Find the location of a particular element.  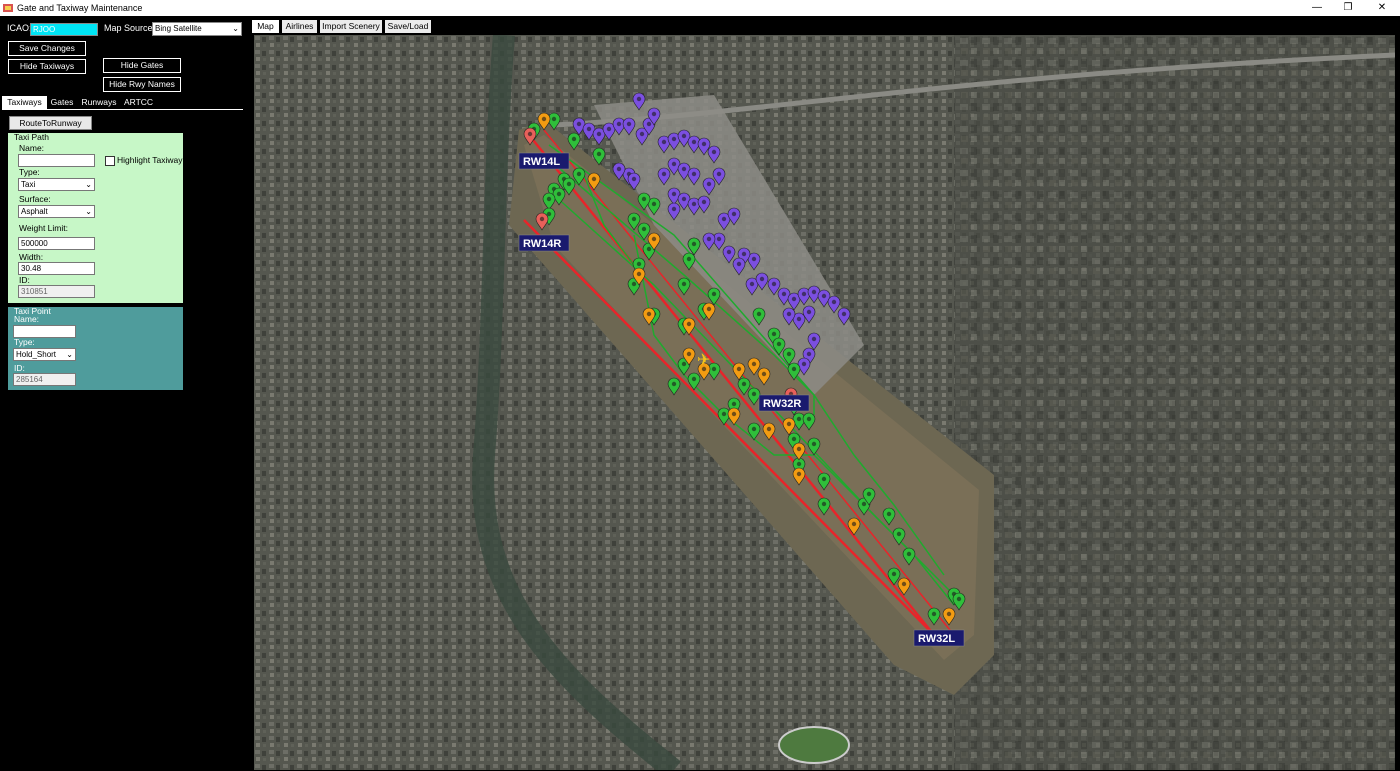

tab-airlines: Airlines is located at coordinates (299, 26).